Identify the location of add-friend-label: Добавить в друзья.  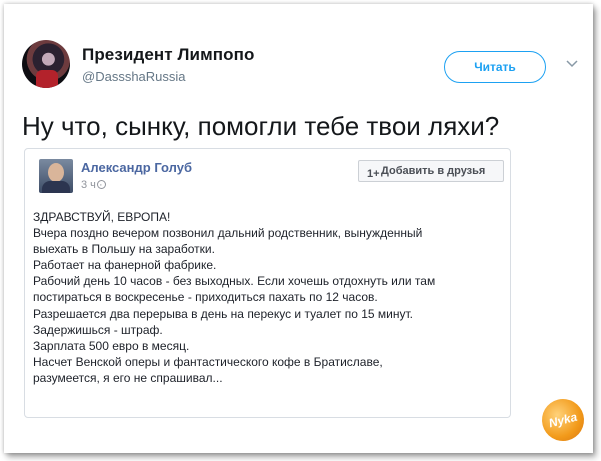
(433, 171).